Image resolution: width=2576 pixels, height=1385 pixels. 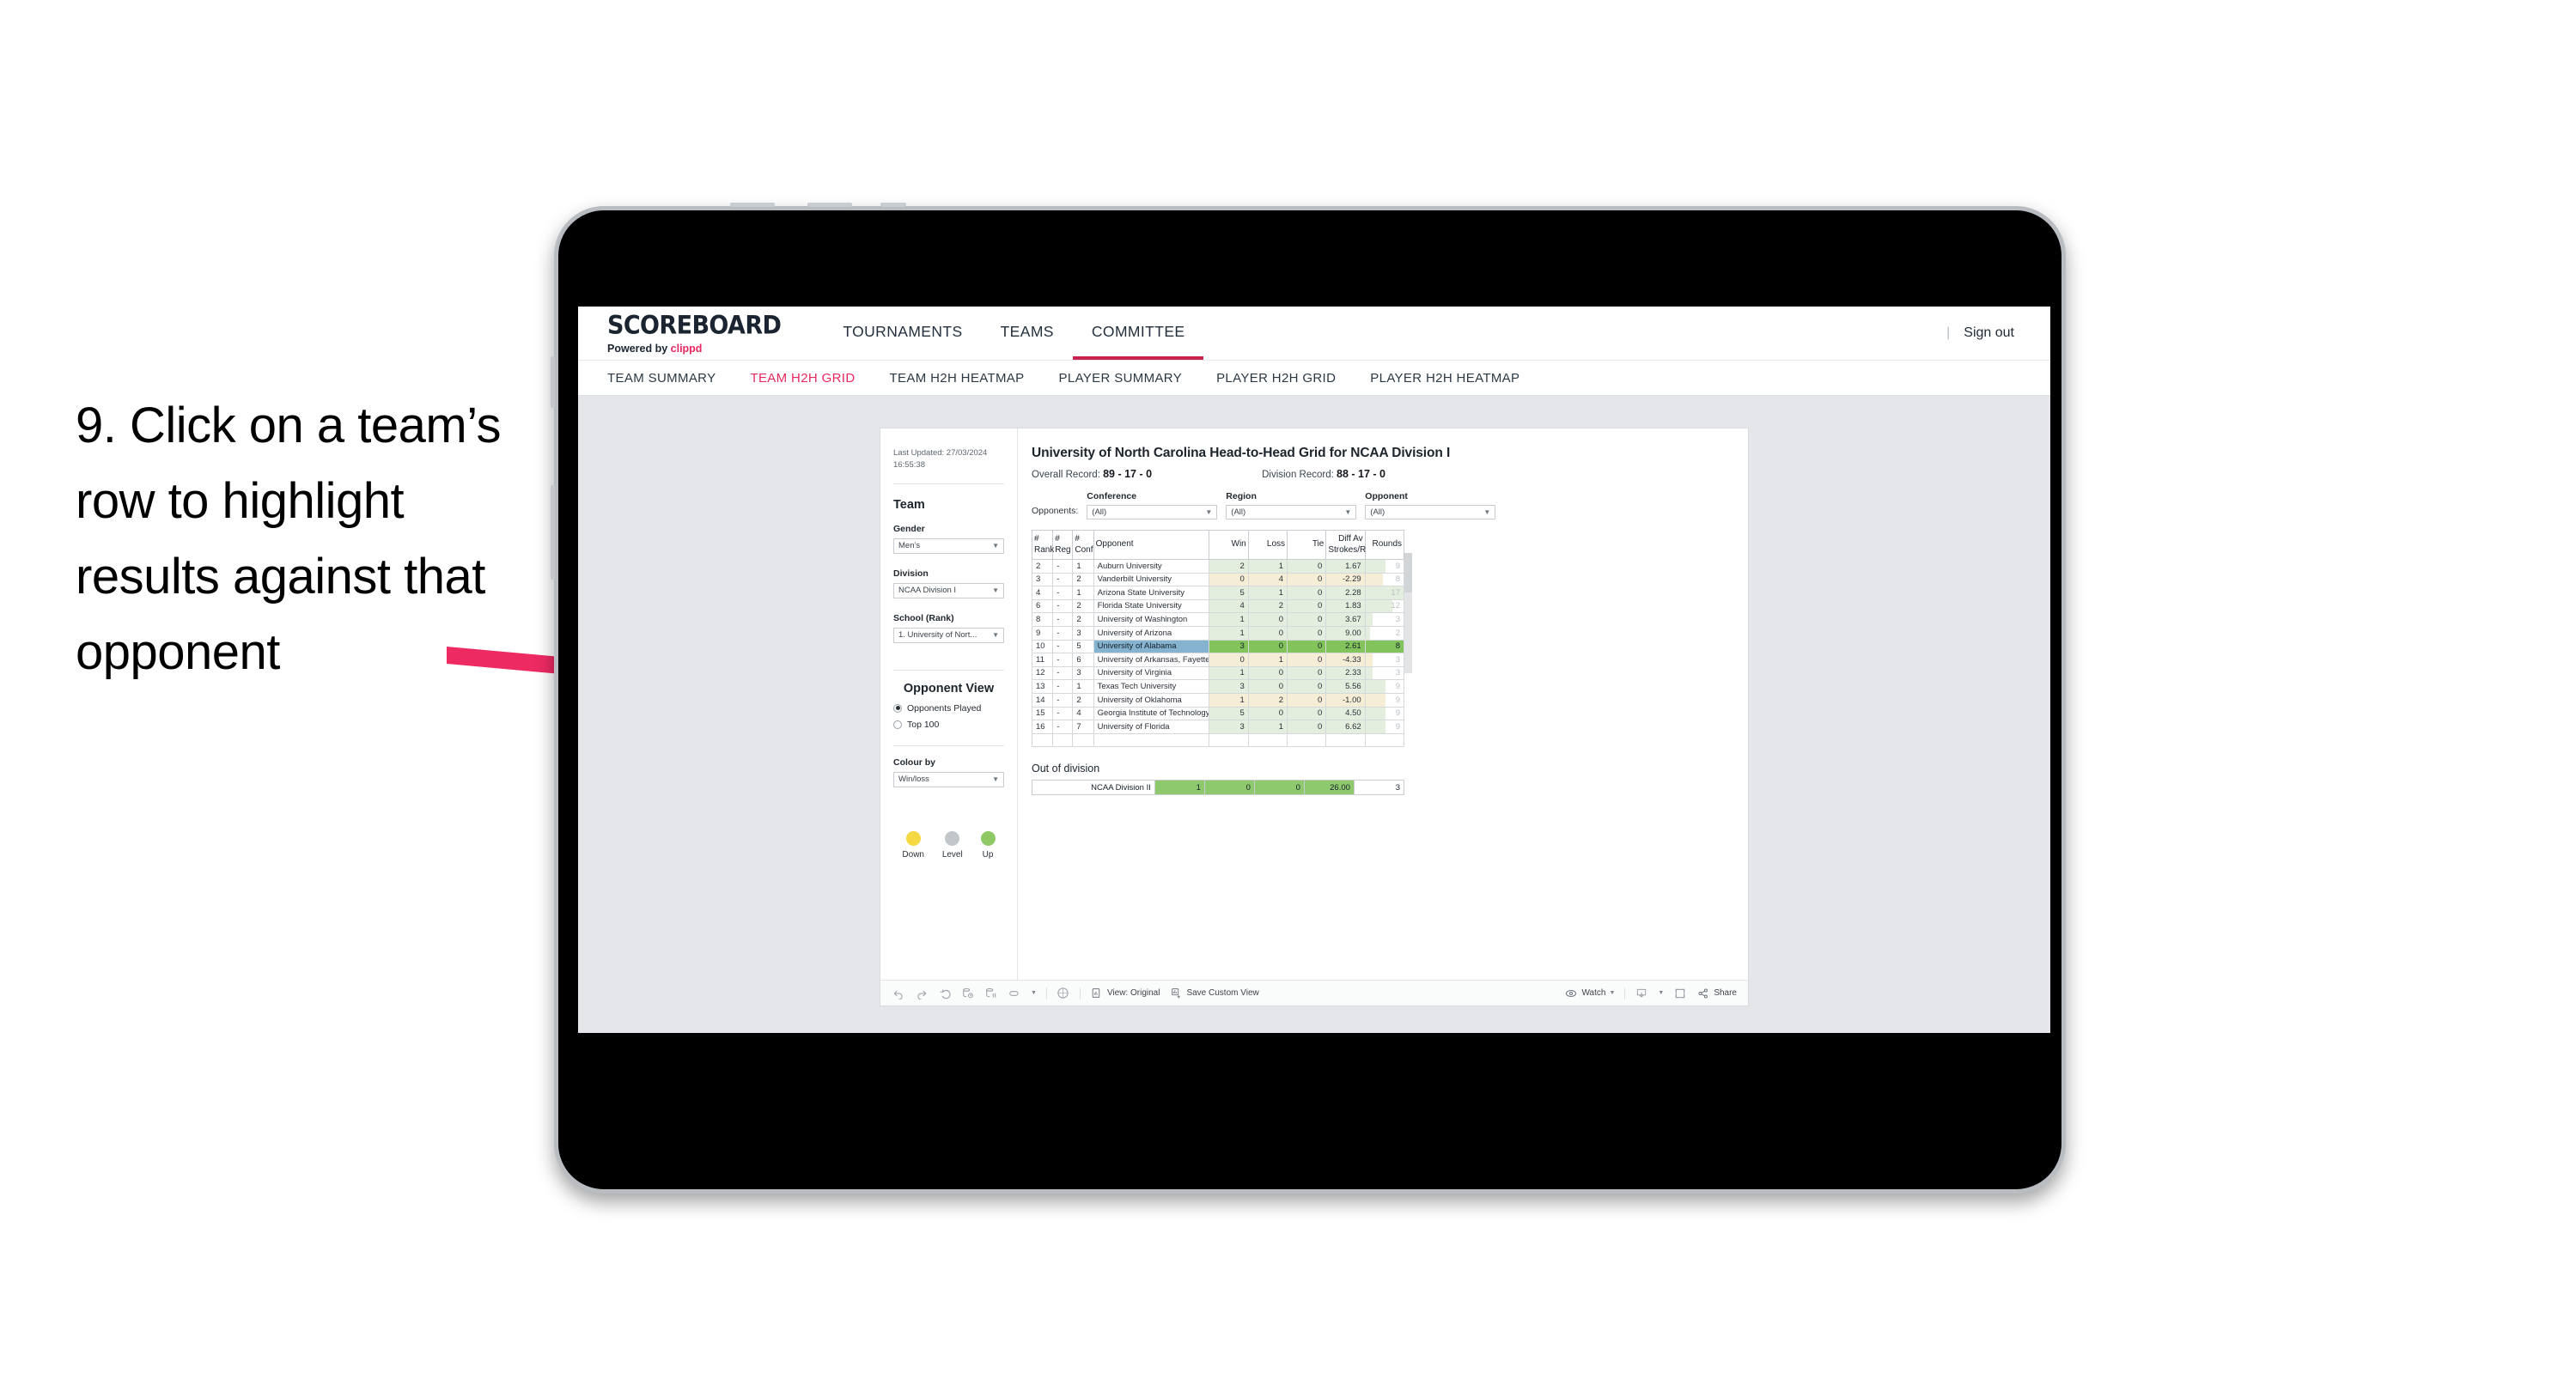 What do you see at coordinates (898, 993) in the screenshot?
I see `undo-icon` at bounding box center [898, 993].